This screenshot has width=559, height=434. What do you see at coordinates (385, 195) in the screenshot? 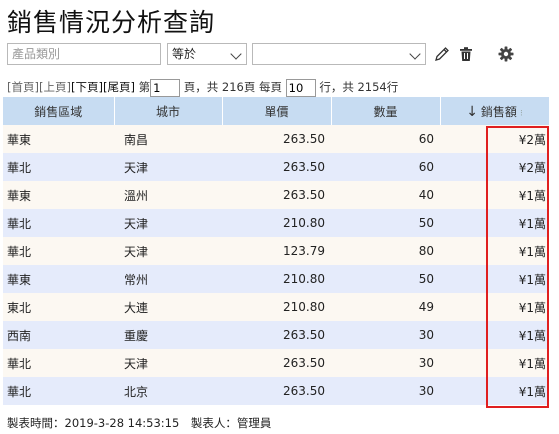
I see `cell-qty: 40` at bounding box center [385, 195].